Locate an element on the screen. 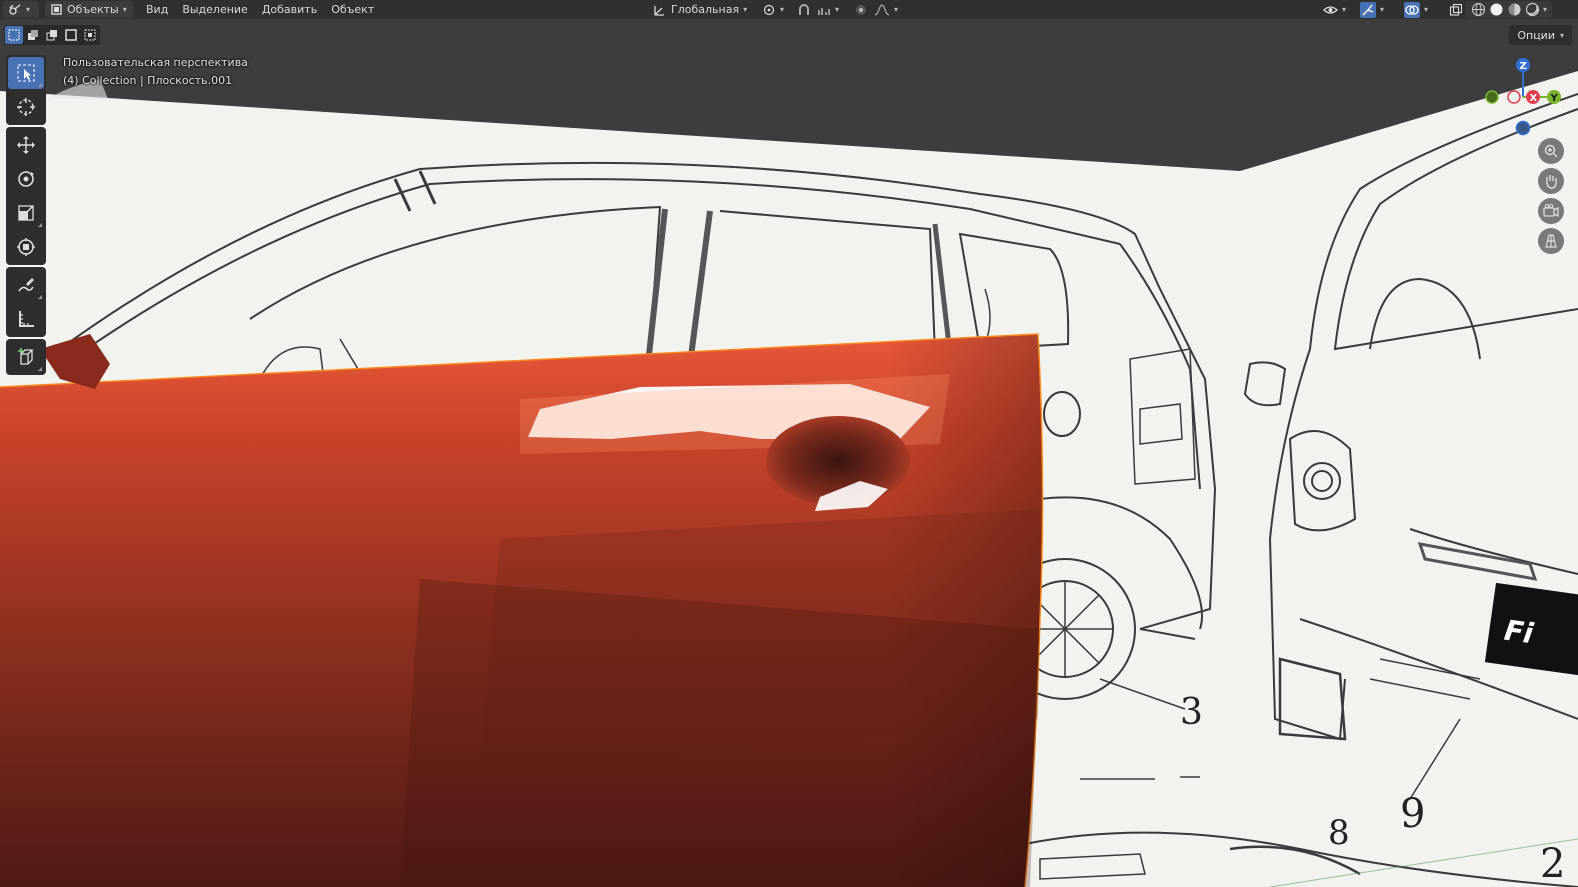 The image size is (1578, 887). wireframe-shading-icon is located at coordinates (1478, 9).